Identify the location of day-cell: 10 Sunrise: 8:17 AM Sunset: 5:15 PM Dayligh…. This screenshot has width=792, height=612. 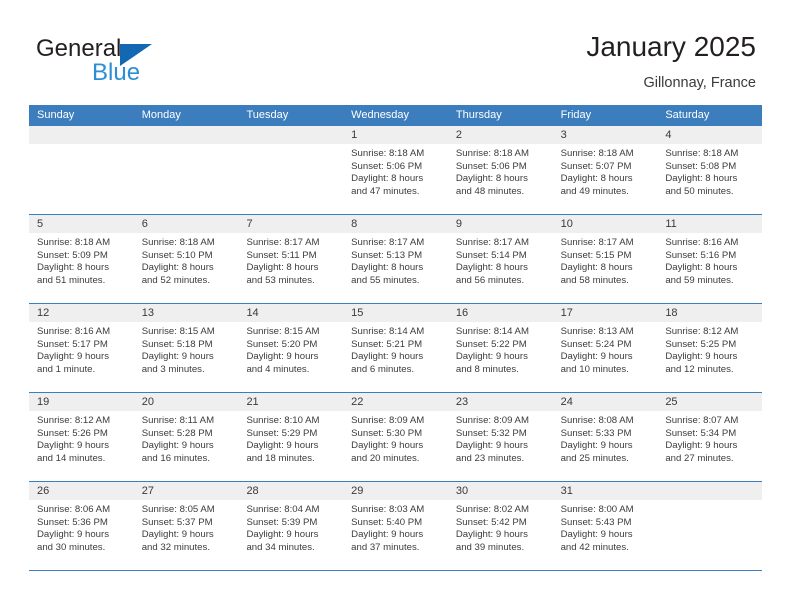
(605, 259).